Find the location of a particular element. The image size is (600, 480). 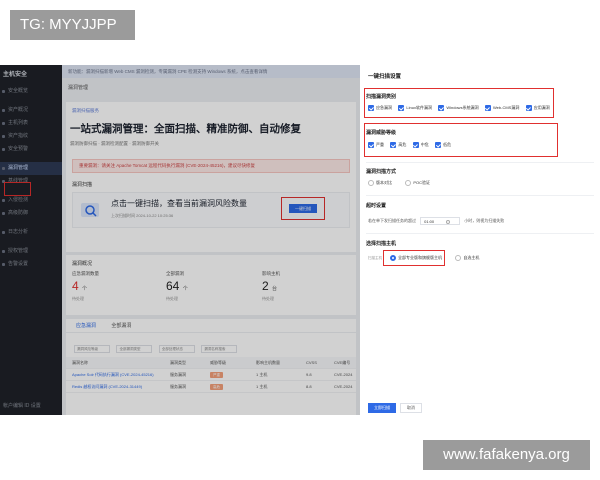

timeout-suffix: 小时，则视为扫描失败 is located at coordinates (484, 221).